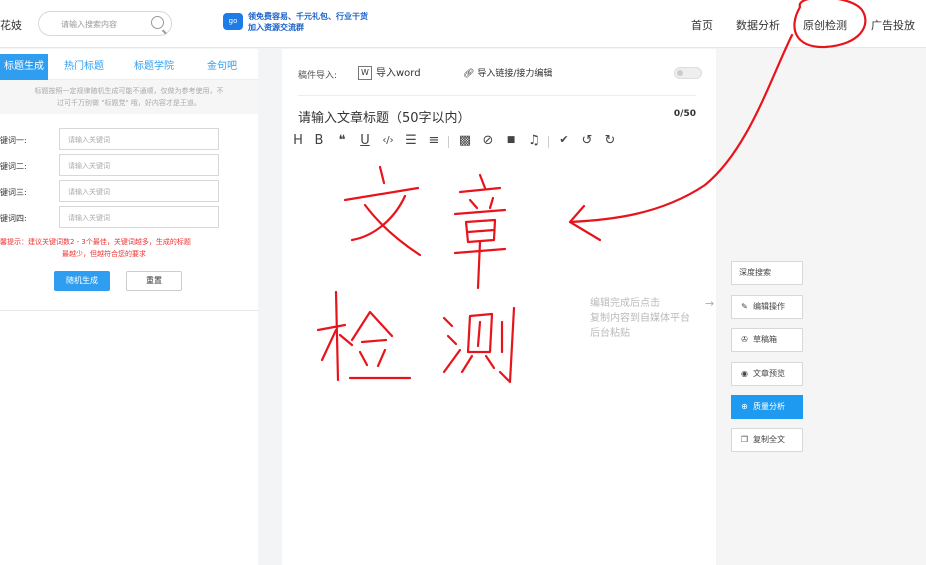  What do you see at coordinates (702, 25) in the screenshot?
I see `nav-home: 首页` at bounding box center [702, 25].